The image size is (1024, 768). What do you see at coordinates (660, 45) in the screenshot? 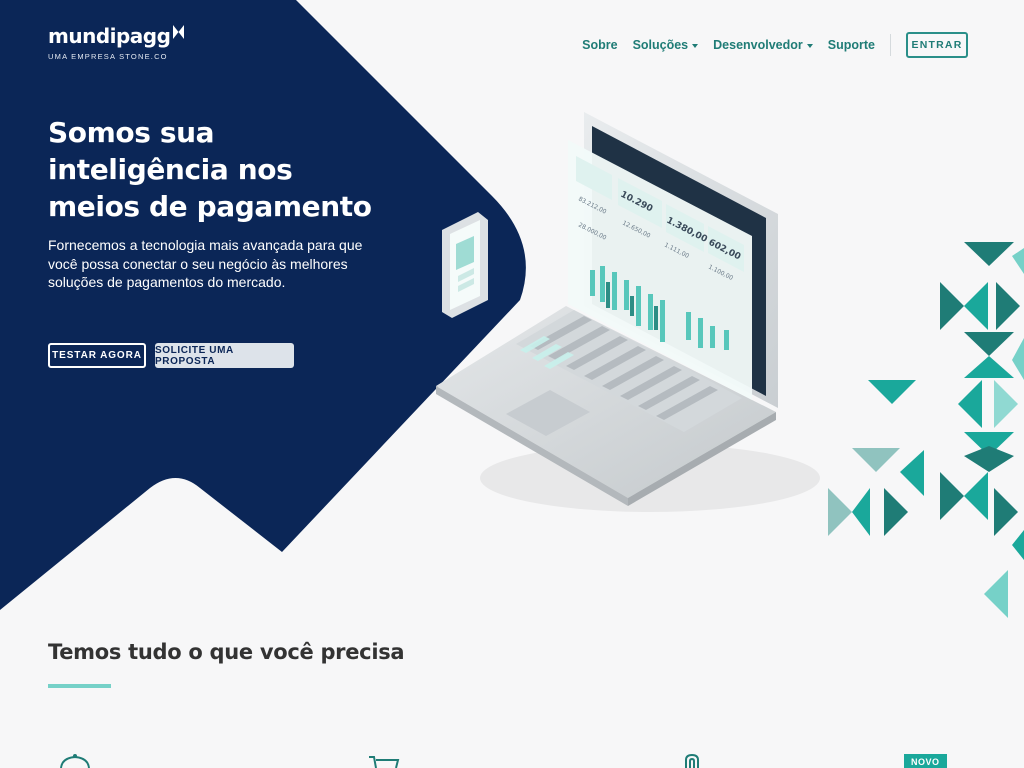
I see `nav-item-label: Soluções` at bounding box center [660, 45].